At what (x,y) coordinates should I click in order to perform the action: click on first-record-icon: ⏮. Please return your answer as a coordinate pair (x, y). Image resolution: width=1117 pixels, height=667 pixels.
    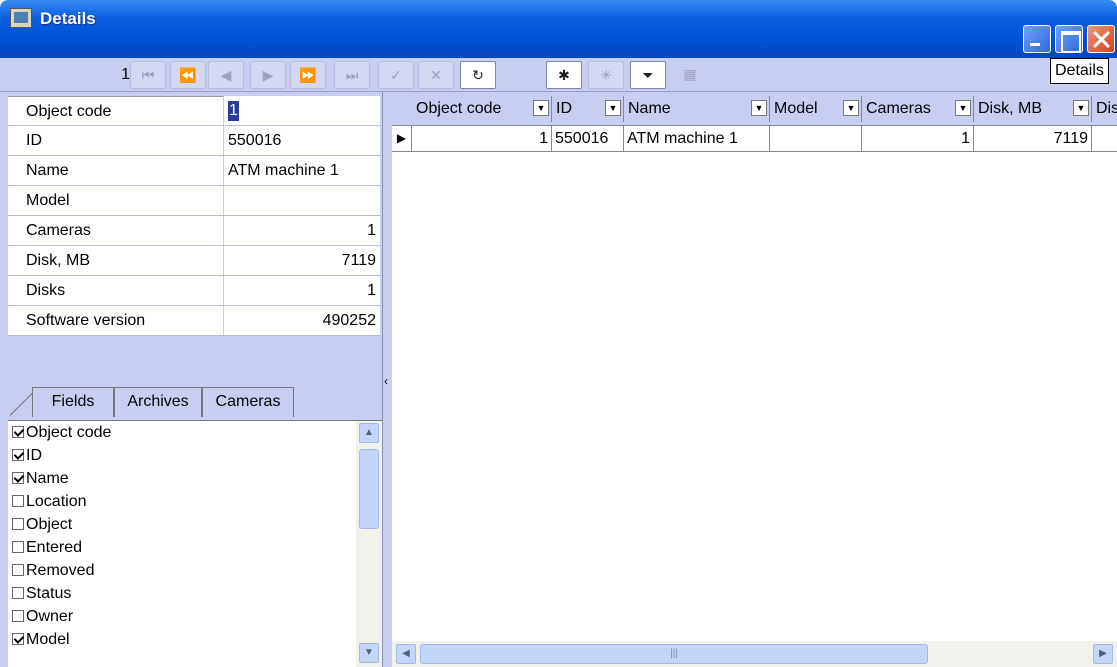
    Looking at the image, I should click on (148, 75).